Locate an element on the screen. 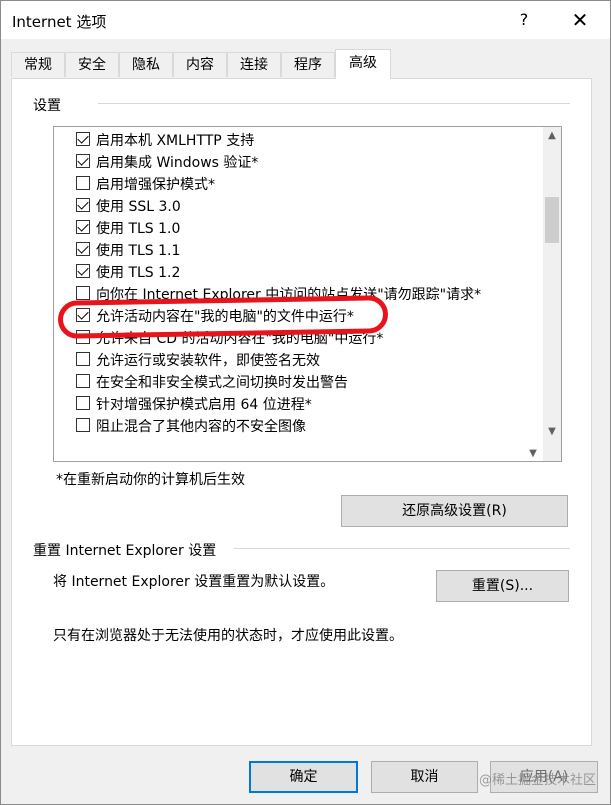 This screenshot has width=611, height=805. list-item-label: 针对增强保护模式启用 64 位进程* is located at coordinates (204, 405).